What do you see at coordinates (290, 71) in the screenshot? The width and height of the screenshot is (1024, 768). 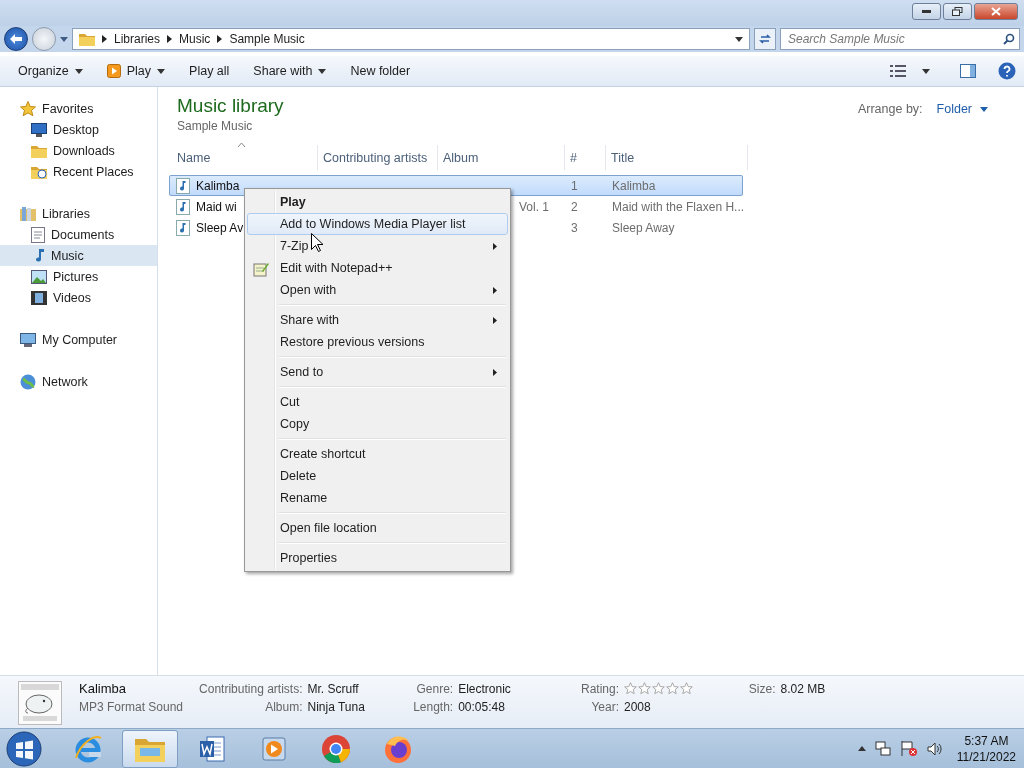 I see `toolbar-button: Share with` at bounding box center [290, 71].